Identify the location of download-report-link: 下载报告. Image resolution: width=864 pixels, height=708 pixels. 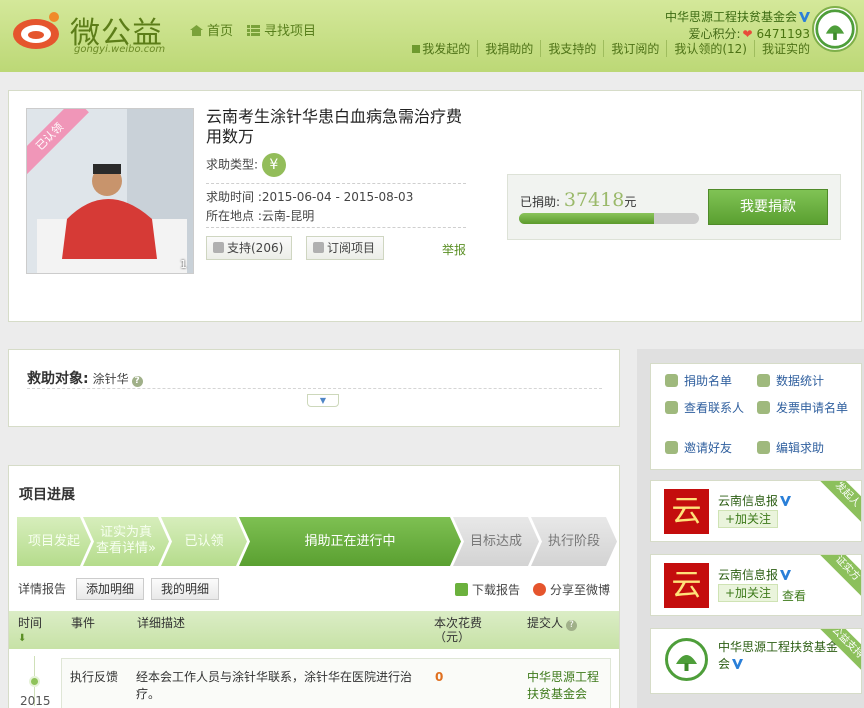
(487, 589).